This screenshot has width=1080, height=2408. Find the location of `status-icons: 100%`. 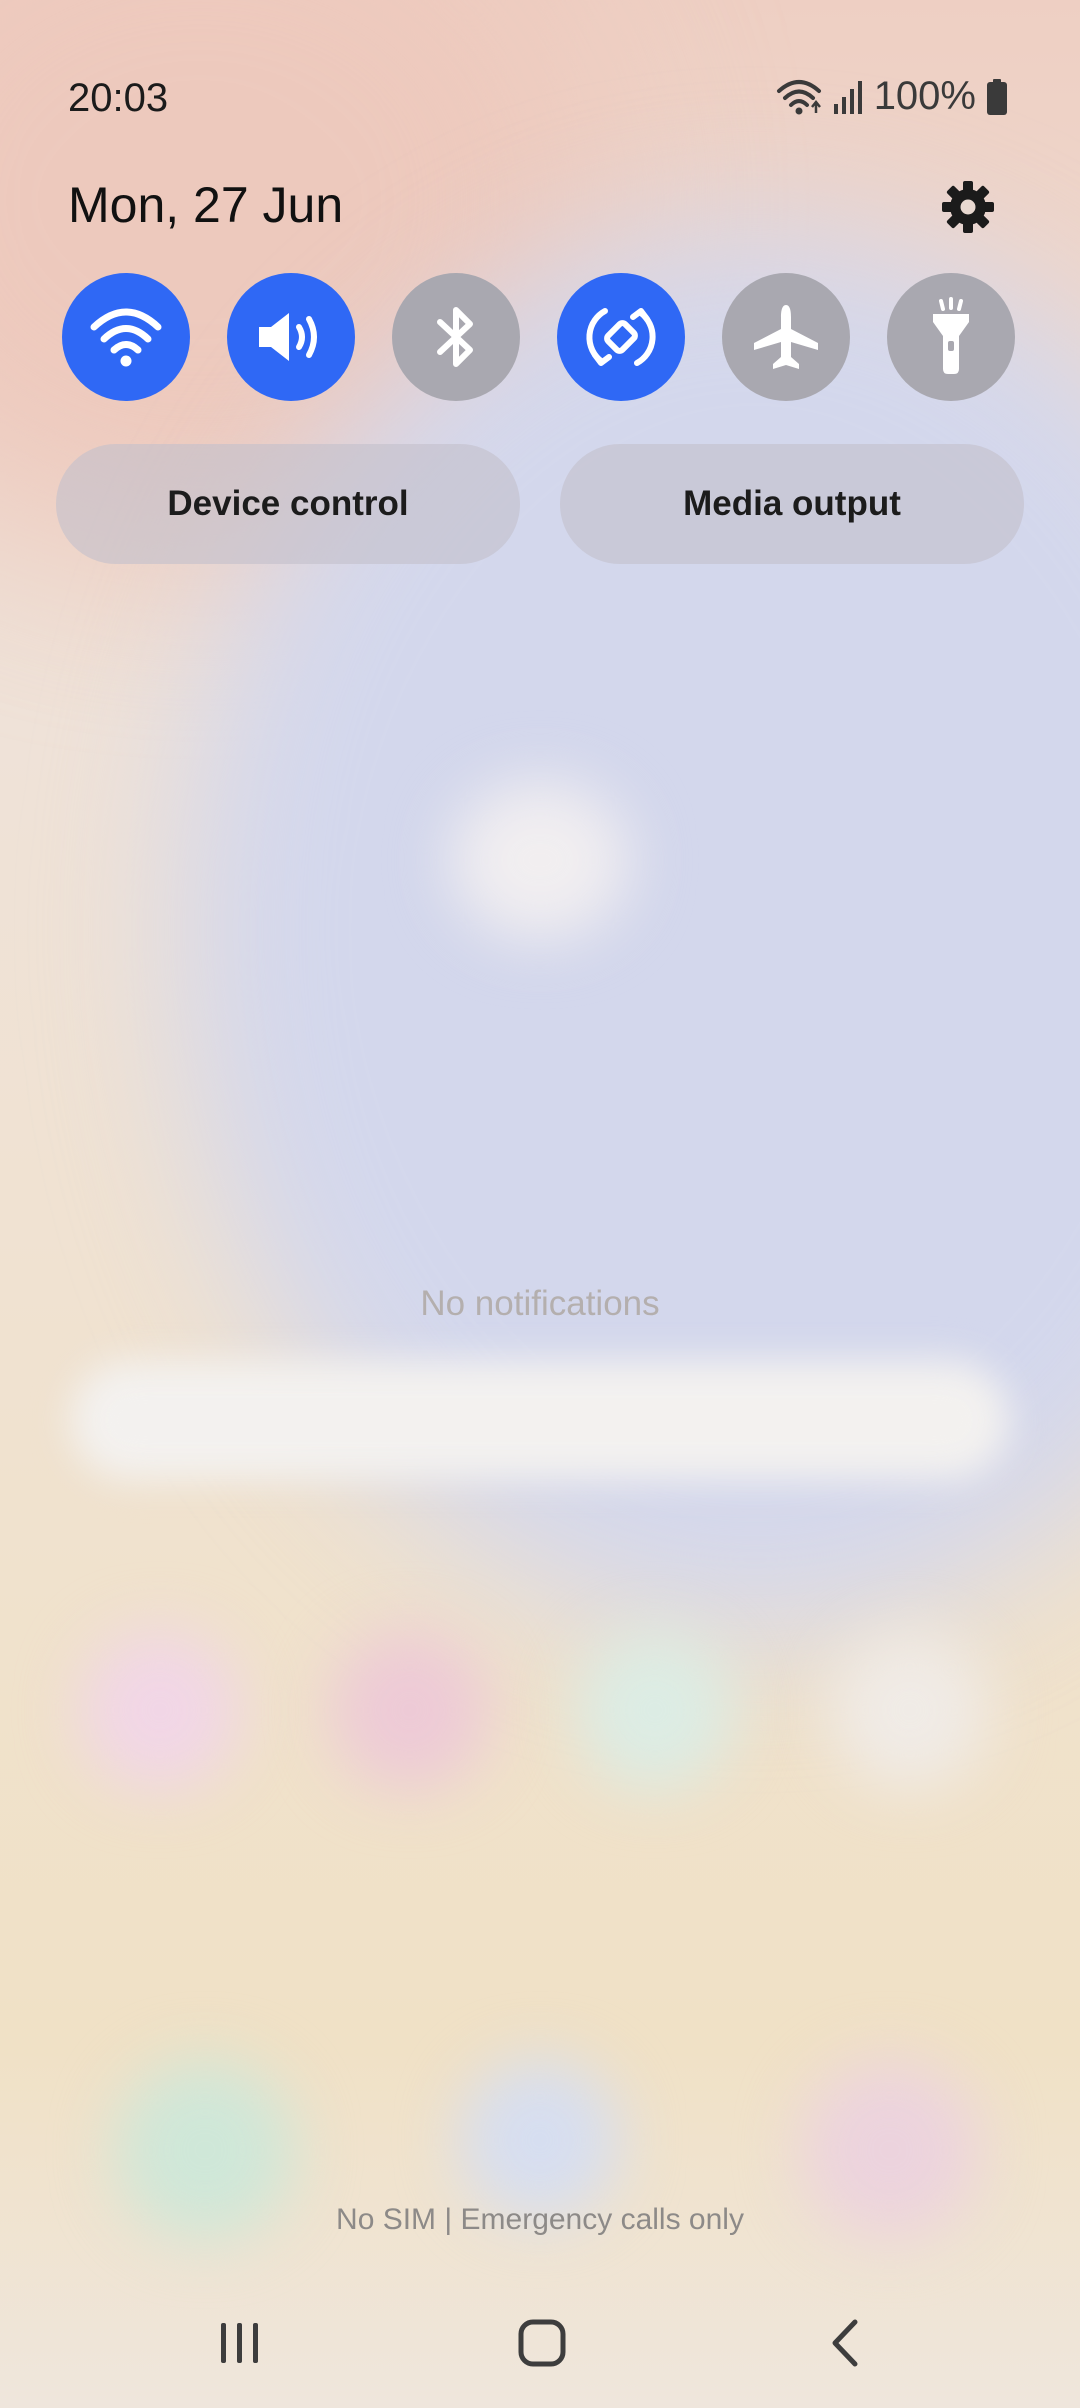

status-icons: 100% is located at coordinates (892, 96).